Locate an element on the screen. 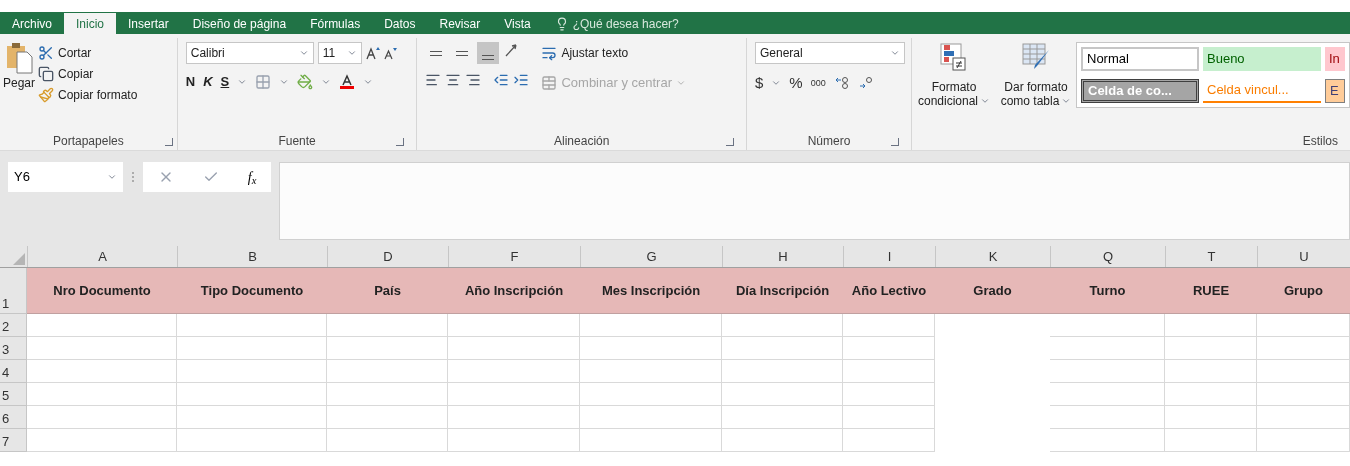 Image resolution: width=1350 pixels, height=466 pixels. ribbon-tab: Fórmulas is located at coordinates (335, 23).